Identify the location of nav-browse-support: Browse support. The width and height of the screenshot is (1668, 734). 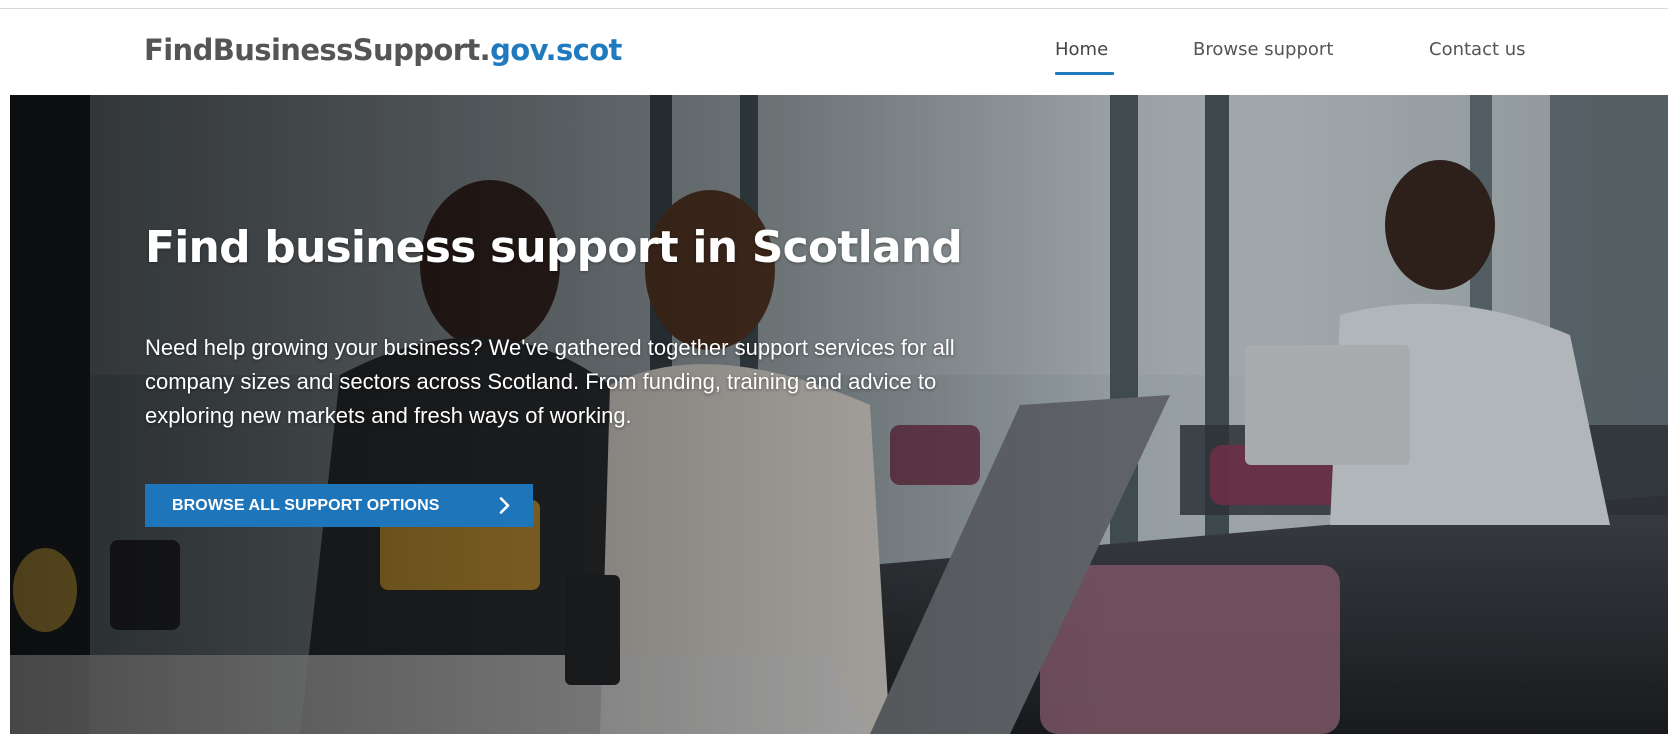
(1263, 49).